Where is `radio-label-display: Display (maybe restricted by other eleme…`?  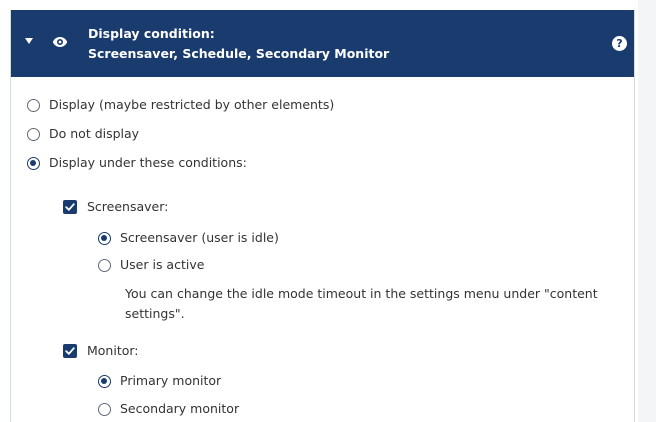
radio-label-display: Display (maybe restricted by other eleme… is located at coordinates (192, 104).